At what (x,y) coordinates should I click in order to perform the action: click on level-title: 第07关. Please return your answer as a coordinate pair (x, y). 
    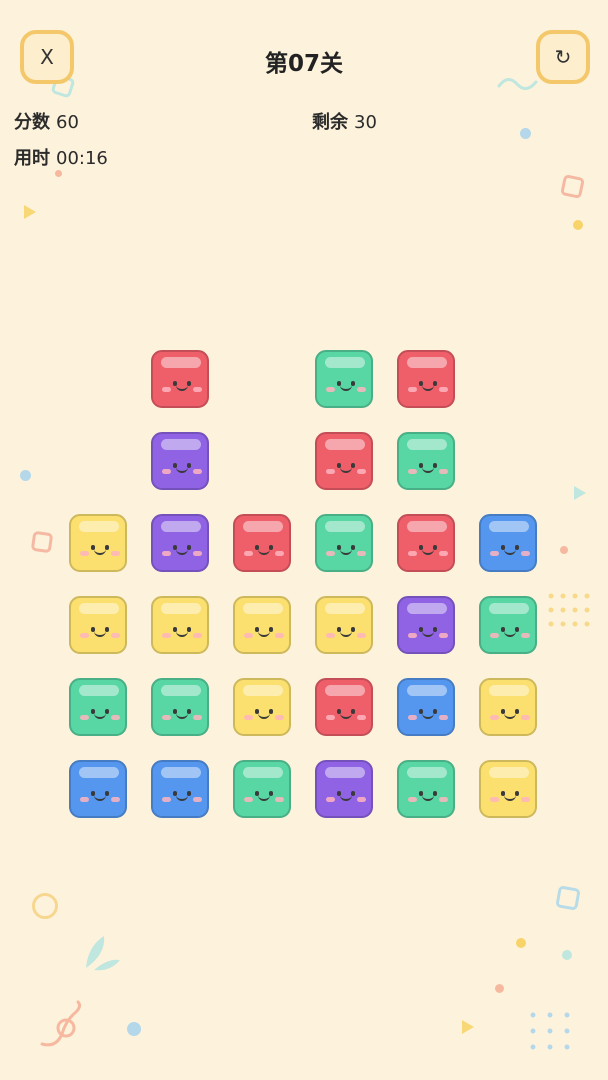
    Looking at the image, I should click on (303, 64).